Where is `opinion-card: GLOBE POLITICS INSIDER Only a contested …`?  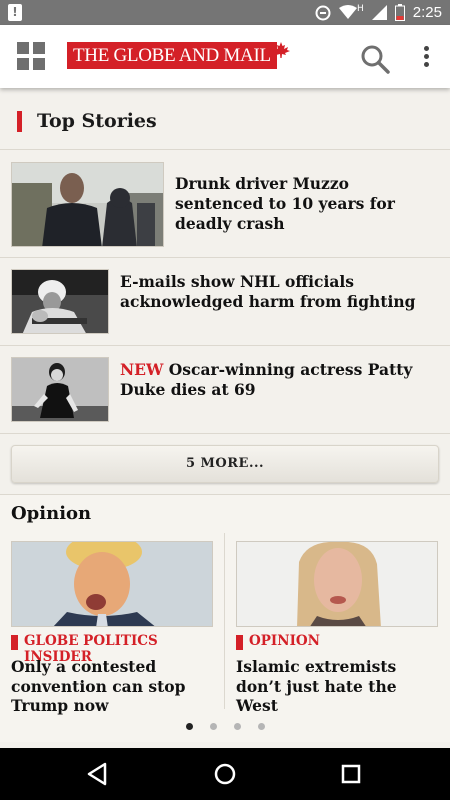
opinion-card: GLOBE POLITICS INSIDER Only a contested … is located at coordinates (118, 624).